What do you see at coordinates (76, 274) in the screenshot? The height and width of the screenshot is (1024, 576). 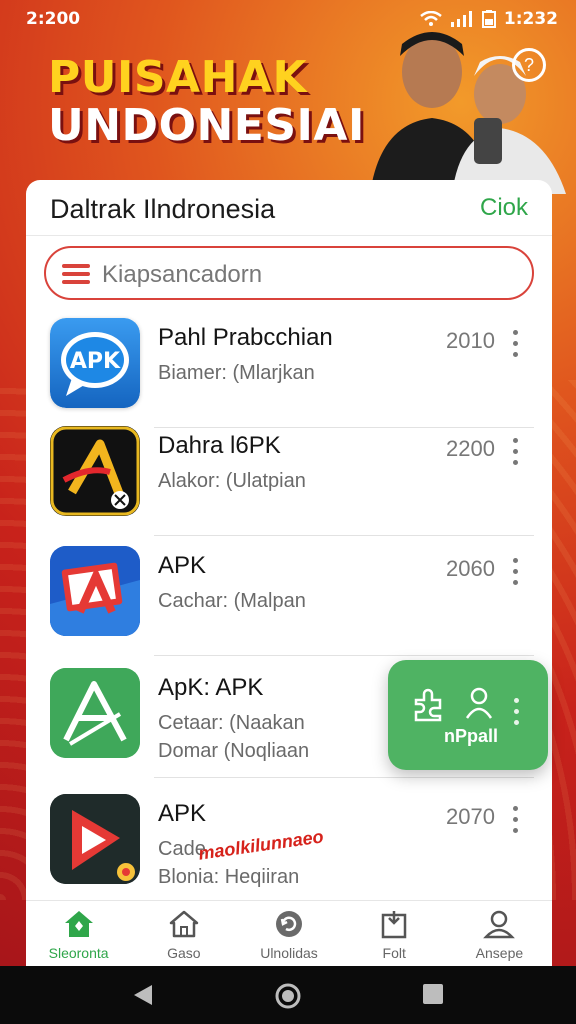 I see `menu-icon` at bounding box center [76, 274].